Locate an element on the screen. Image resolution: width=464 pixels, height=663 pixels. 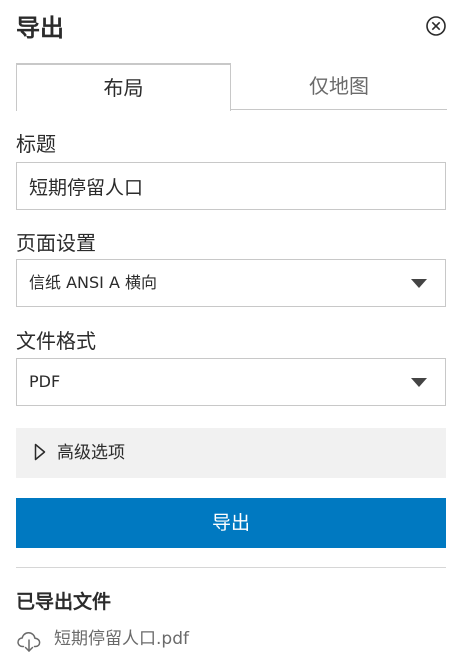
page-setup-select: 信纸 ANSI A 横向 is located at coordinates (231, 283).